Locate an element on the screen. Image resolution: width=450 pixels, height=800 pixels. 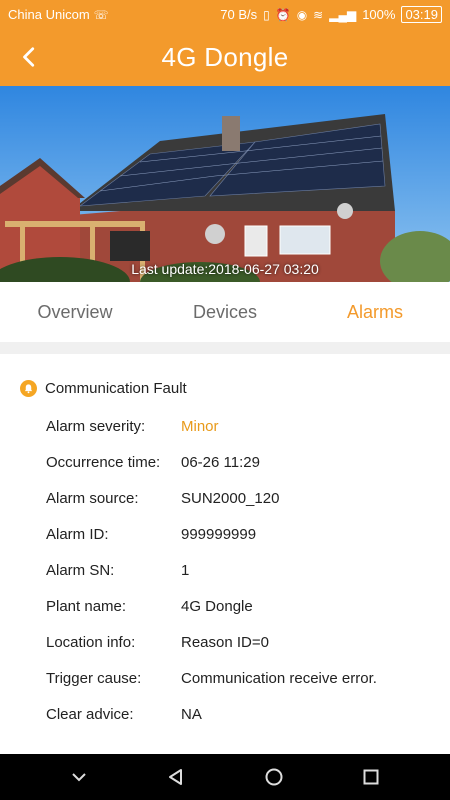
detail-key: Plant name: is located at coordinates (86, 606).